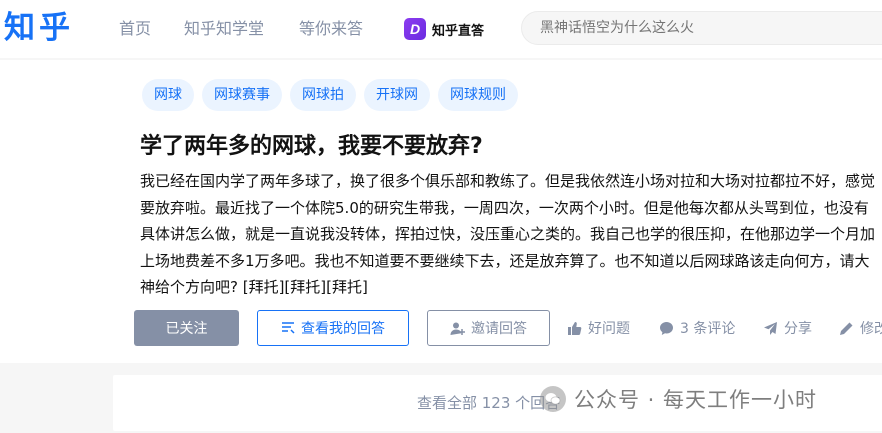 Image resolution: width=882 pixels, height=433 pixels. Describe the element at coordinates (242, 95) in the screenshot. I see `topic-tag: 网球赛事` at that location.